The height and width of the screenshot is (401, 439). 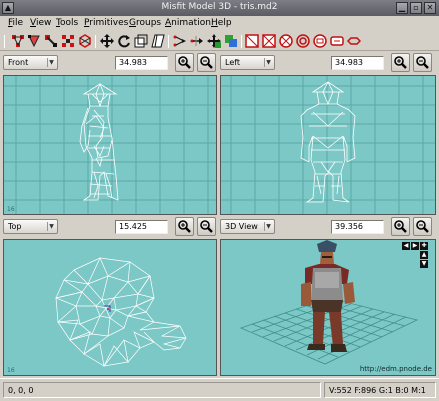 What do you see at coordinates (141, 227) in the screenshot?
I see `top-zoom-input: 15.425` at bounding box center [141, 227].